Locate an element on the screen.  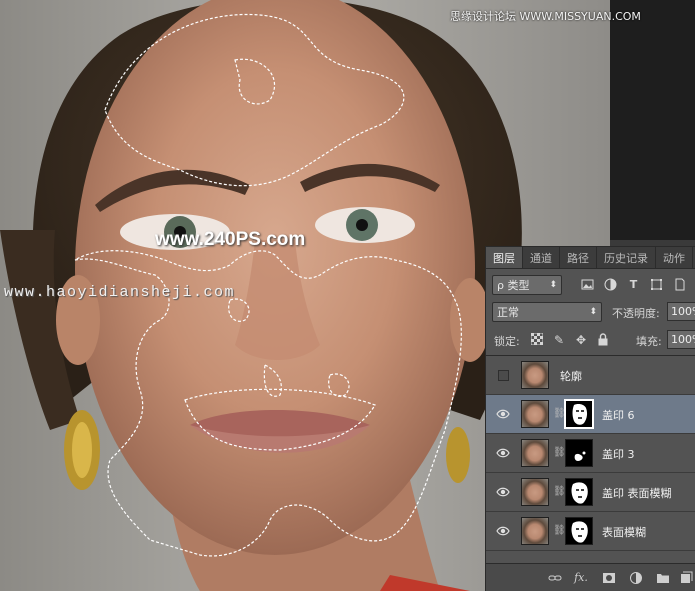
shape-icon is located at coordinates (656, 284).